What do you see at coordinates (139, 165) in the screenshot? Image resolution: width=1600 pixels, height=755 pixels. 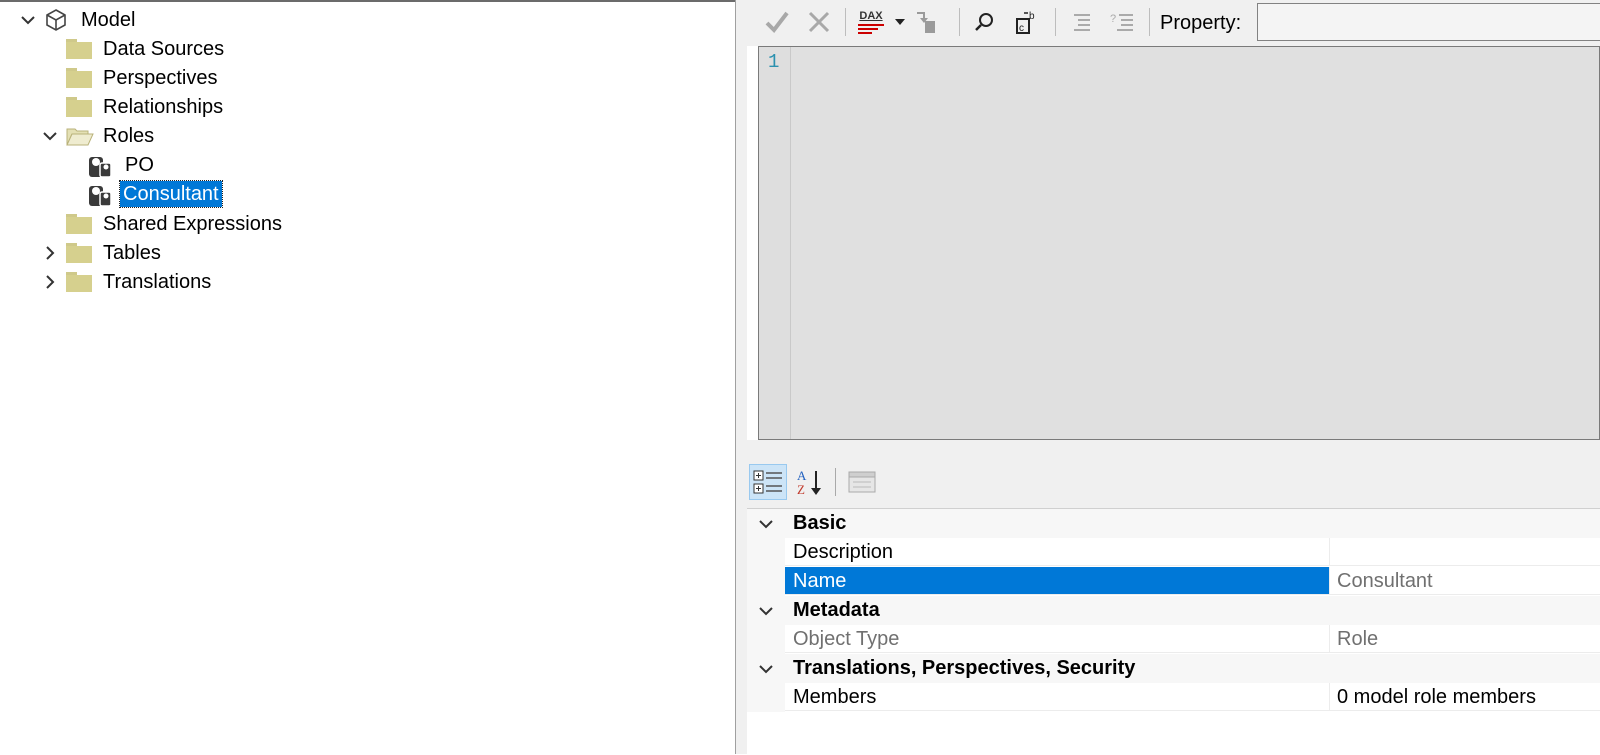 I see `tree-node-label: PO` at bounding box center [139, 165].